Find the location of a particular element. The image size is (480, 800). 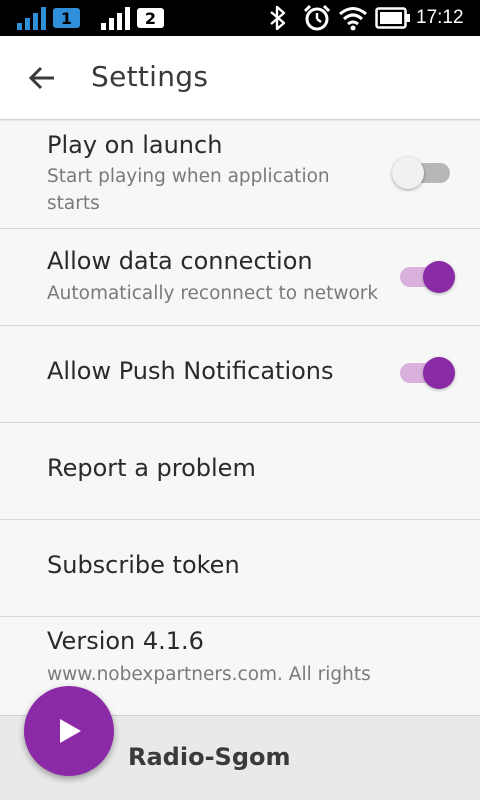

setting-title: Subscribe token is located at coordinates (143, 565).